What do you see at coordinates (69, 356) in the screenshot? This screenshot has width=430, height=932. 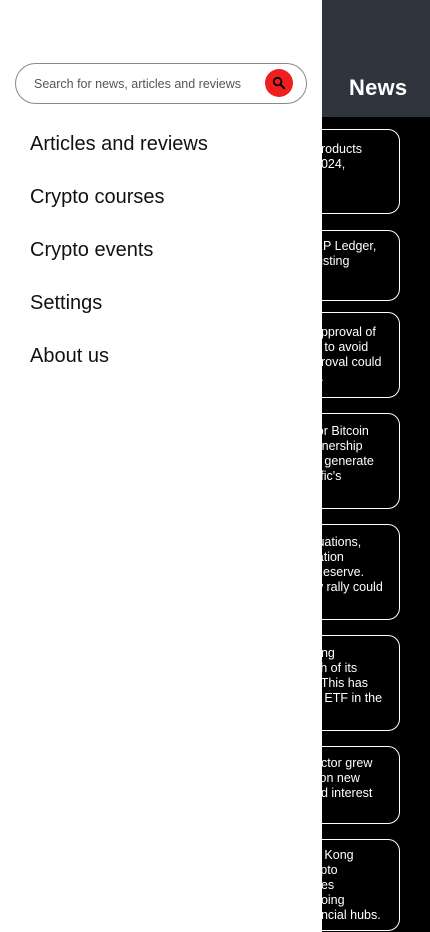 I see `menu-item-about-us: About us` at bounding box center [69, 356].